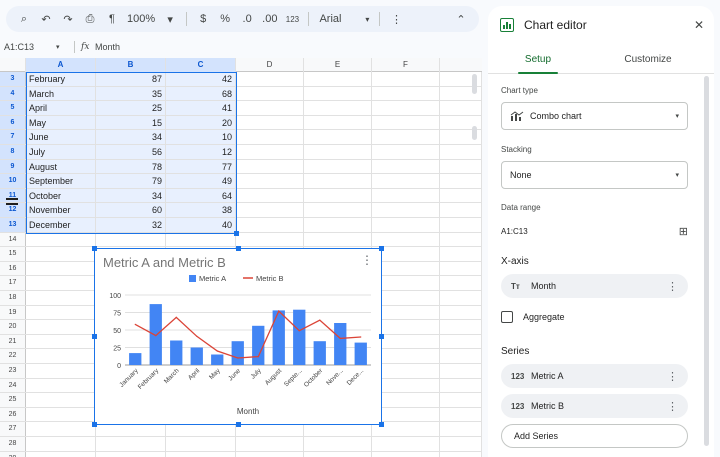  I want to click on percent-format-button: %, so click(225, 19).